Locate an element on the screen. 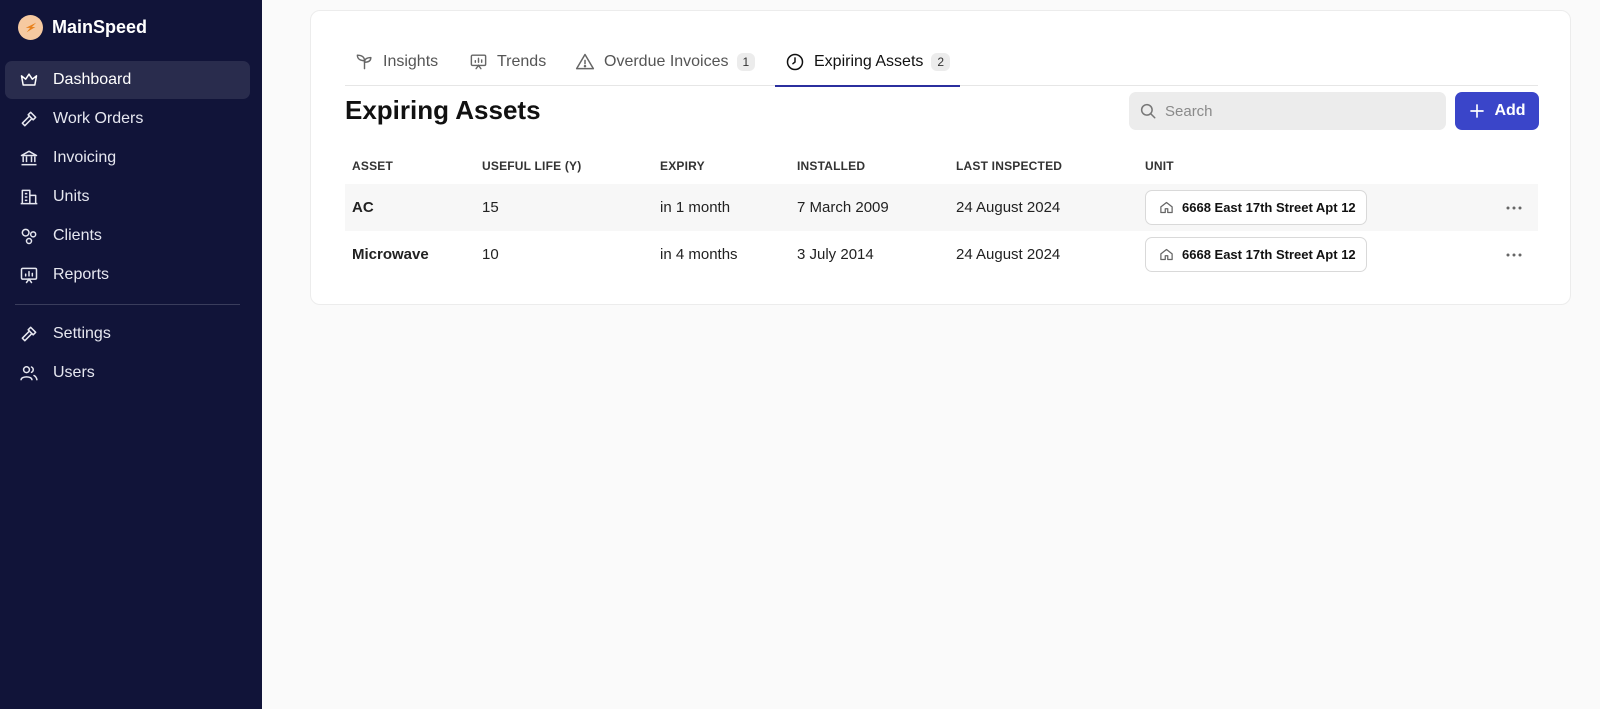 The image size is (1600, 709). tab-count-badge: 2 is located at coordinates (941, 61).